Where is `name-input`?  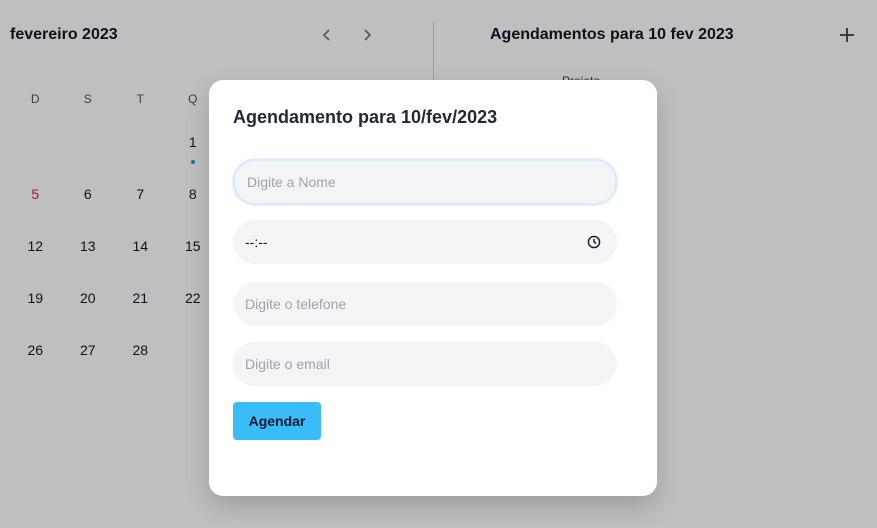
name-input is located at coordinates (425, 182).